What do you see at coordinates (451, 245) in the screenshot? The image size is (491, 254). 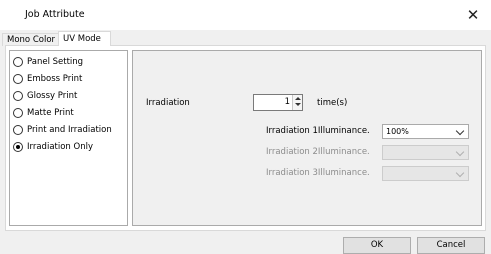 I see `cancel-button: Cancel` at bounding box center [451, 245].